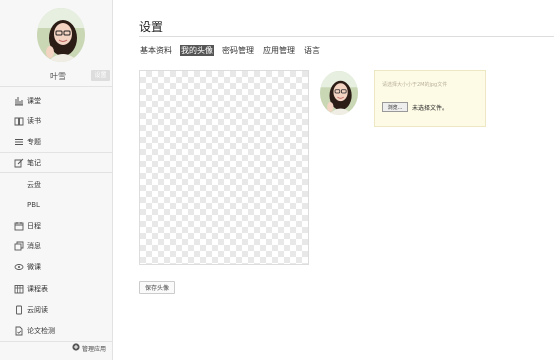  Describe the element at coordinates (279, 50) in the screenshot. I see `tab-app-management: 应用管理` at that location.